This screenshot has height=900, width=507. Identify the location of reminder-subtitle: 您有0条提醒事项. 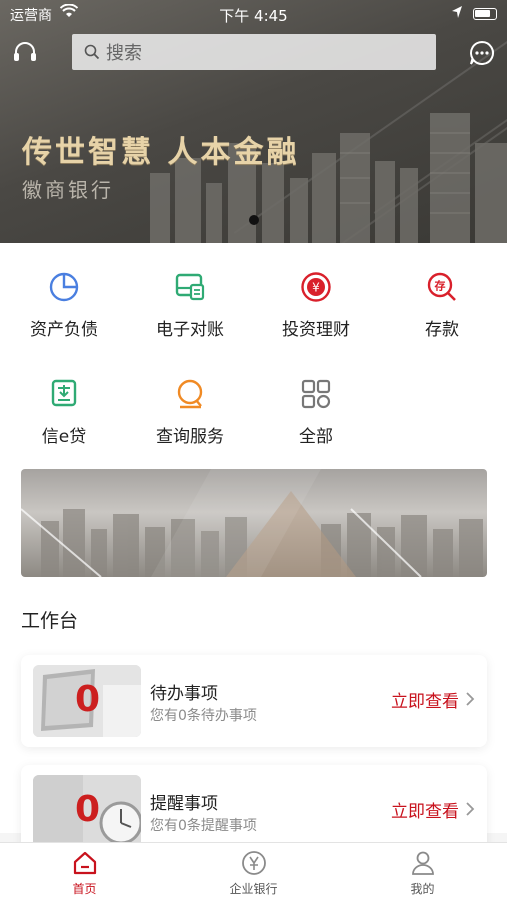
(203, 826).